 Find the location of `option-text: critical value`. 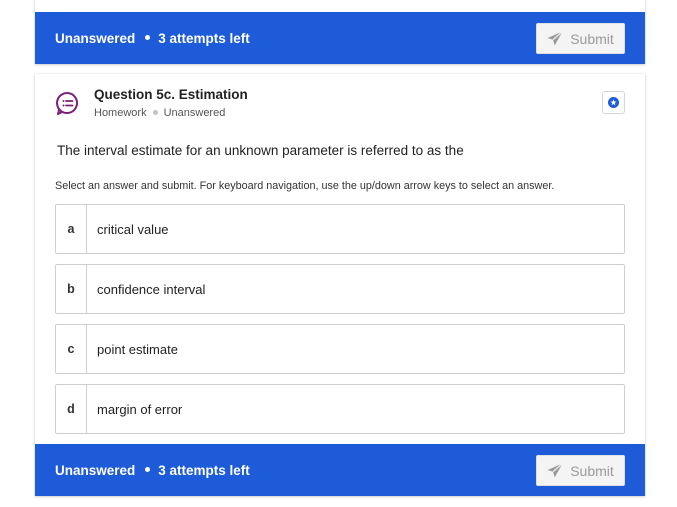

option-text: critical value is located at coordinates (133, 229).